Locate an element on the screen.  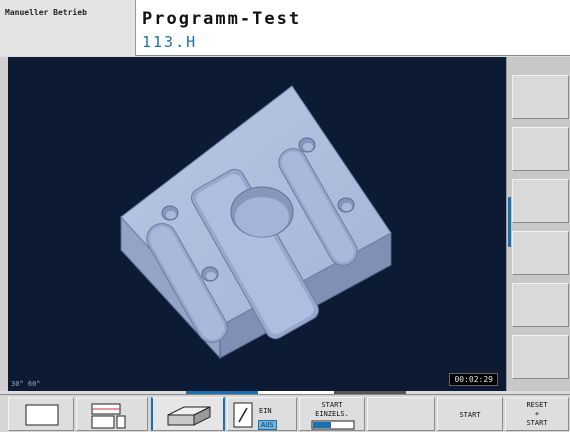
program-file-name: 113.H is located at coordinates (170, 42).